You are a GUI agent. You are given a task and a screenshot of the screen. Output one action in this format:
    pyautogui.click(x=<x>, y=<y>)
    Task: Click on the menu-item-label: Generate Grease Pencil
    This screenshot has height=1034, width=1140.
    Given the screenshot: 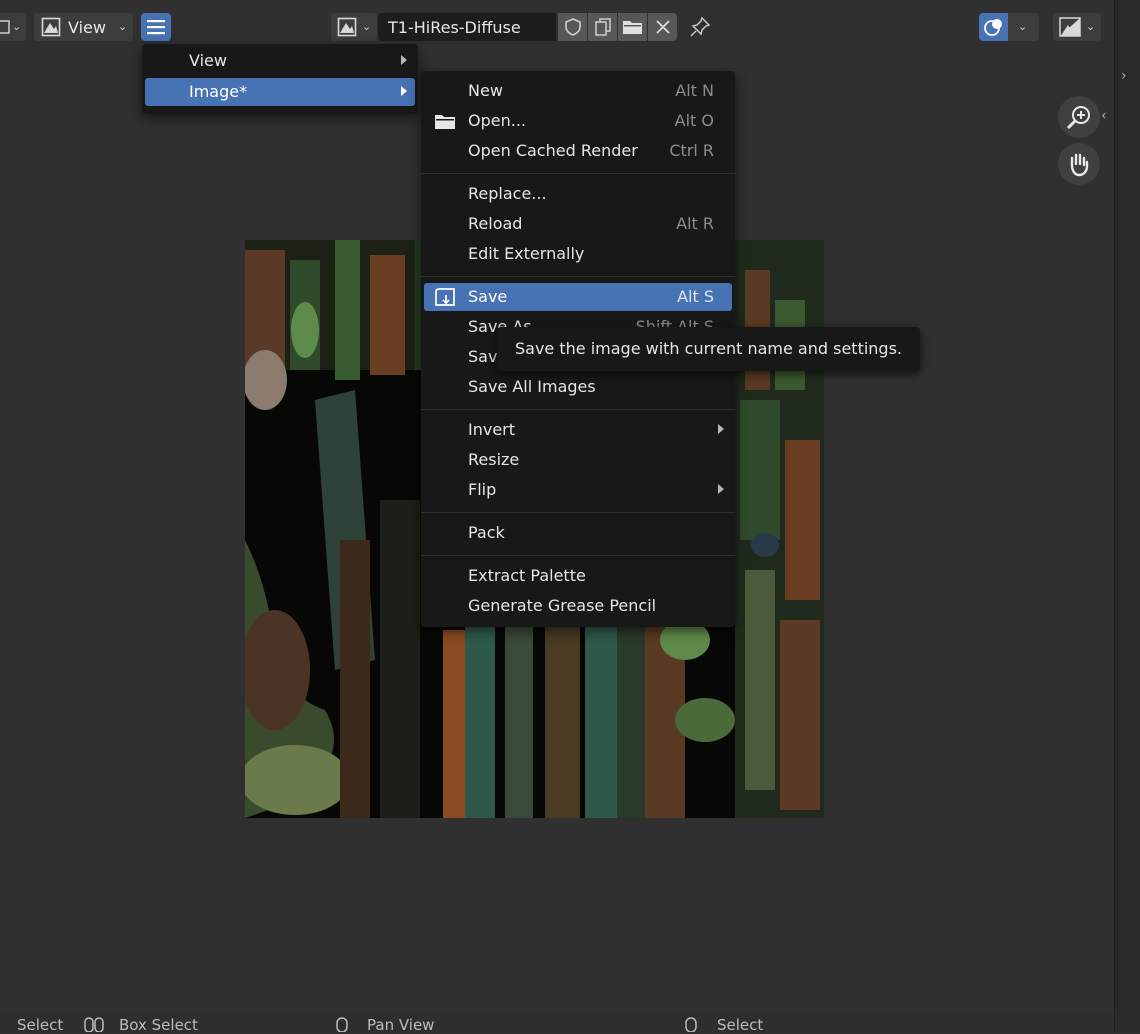 What is the action you would take?
    pyautogui.click(x=562, y=605)
    